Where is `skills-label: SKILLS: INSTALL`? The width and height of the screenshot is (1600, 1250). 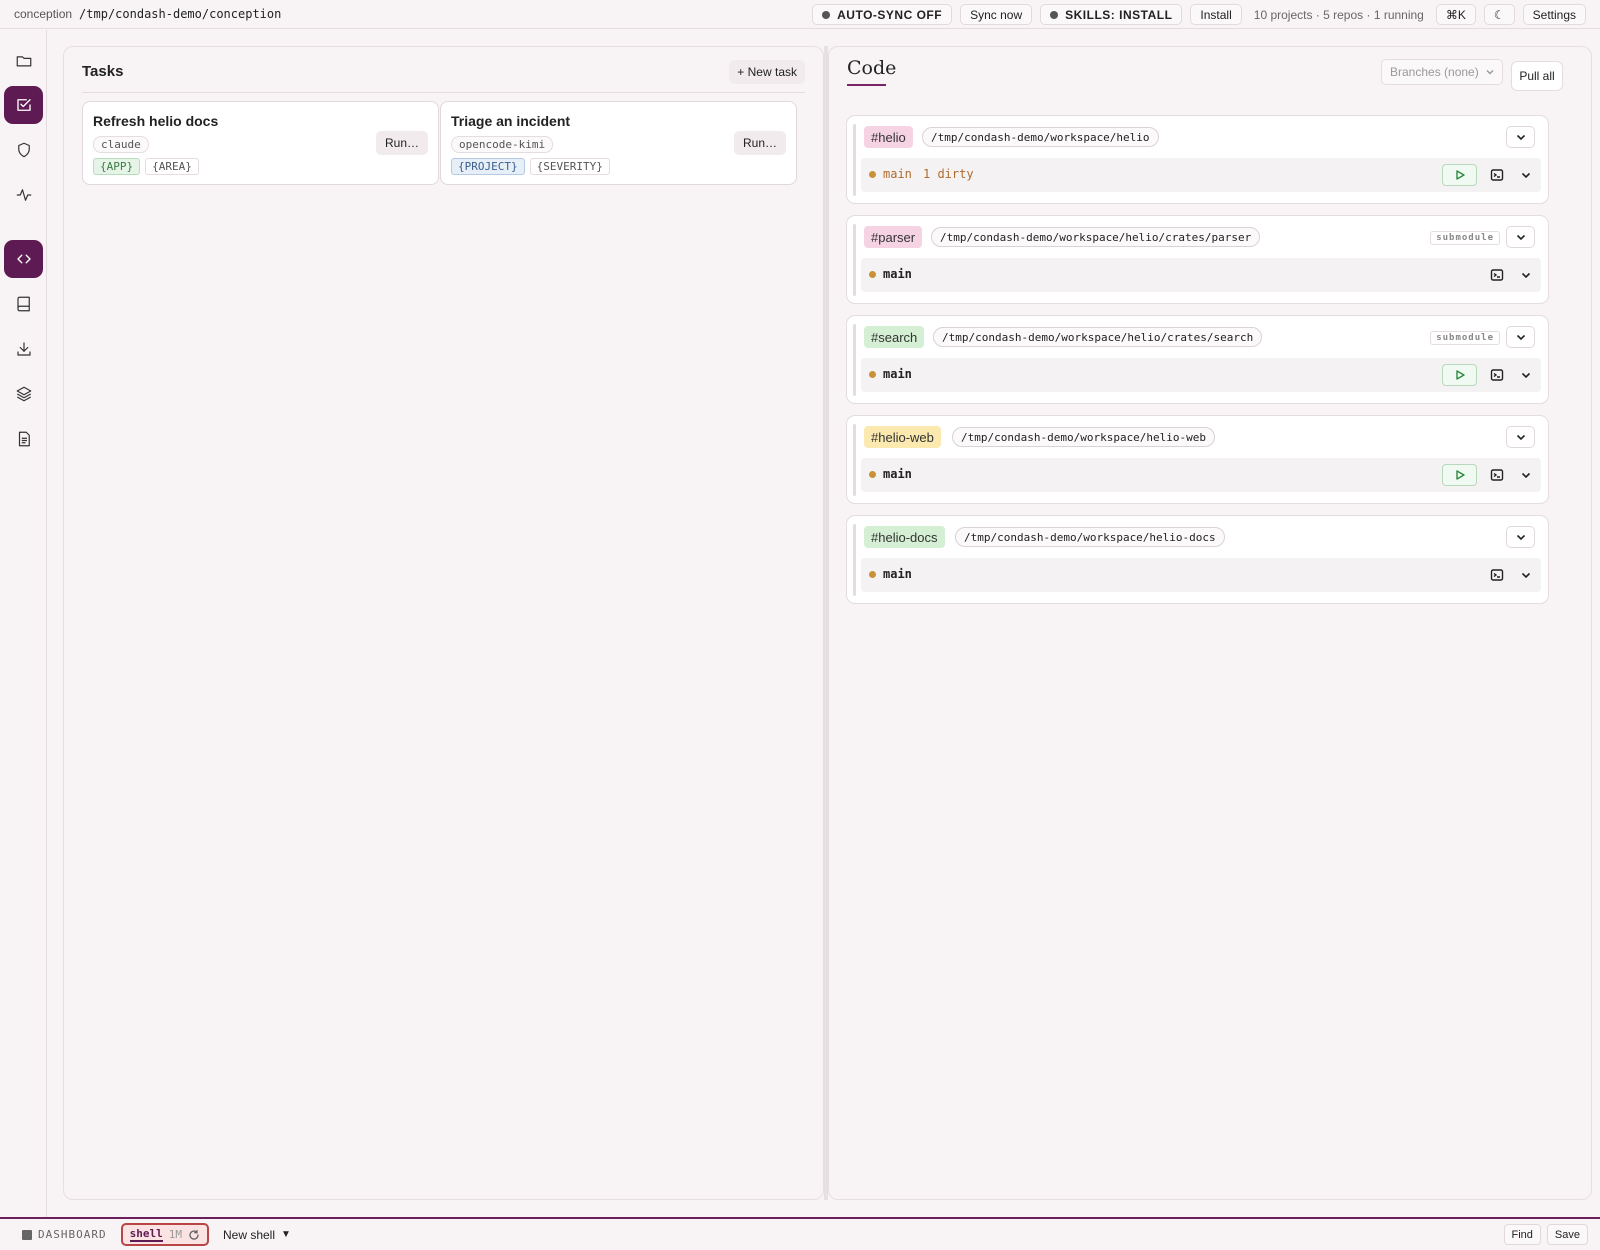
skills-label: SKILLS: INSTALL is located at coordinates (1119, 14).